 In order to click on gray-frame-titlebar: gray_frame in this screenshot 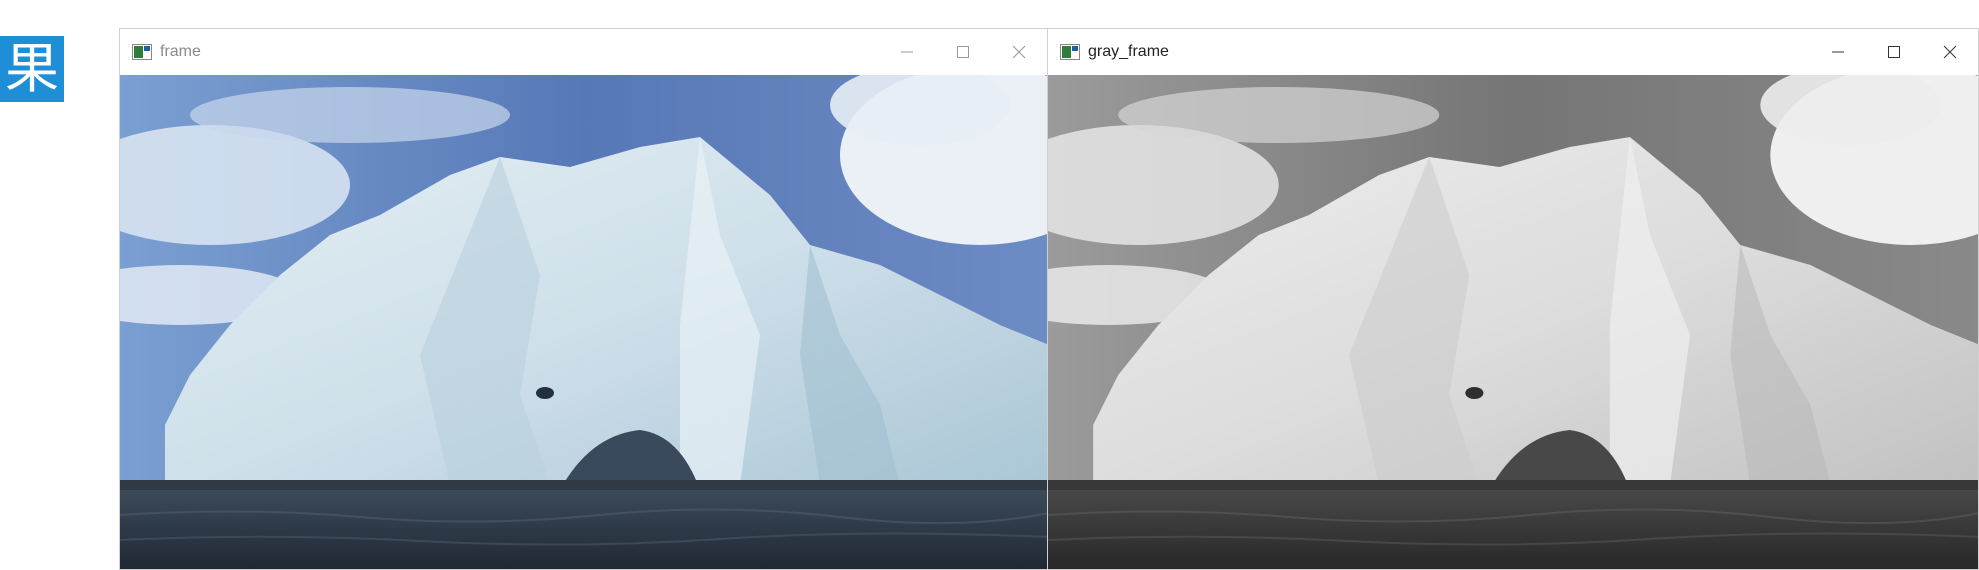, I will do `click(1513, 52)`.